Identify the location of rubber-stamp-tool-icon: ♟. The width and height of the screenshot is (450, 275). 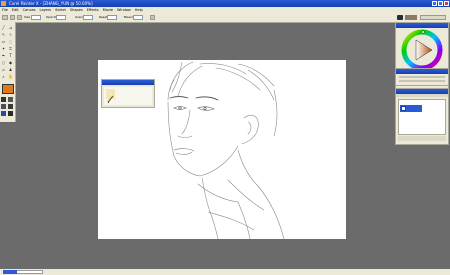
(10, 69).